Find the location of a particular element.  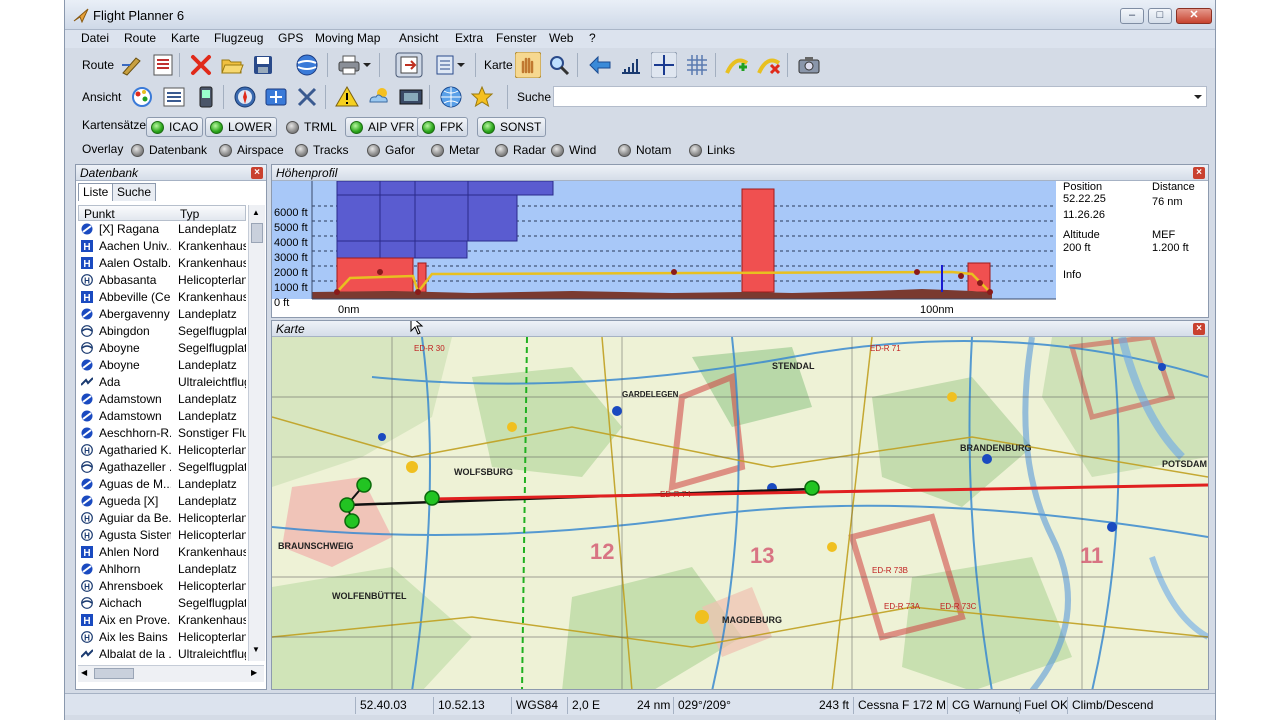

zoom-icon is located at coordinates (559, 65).